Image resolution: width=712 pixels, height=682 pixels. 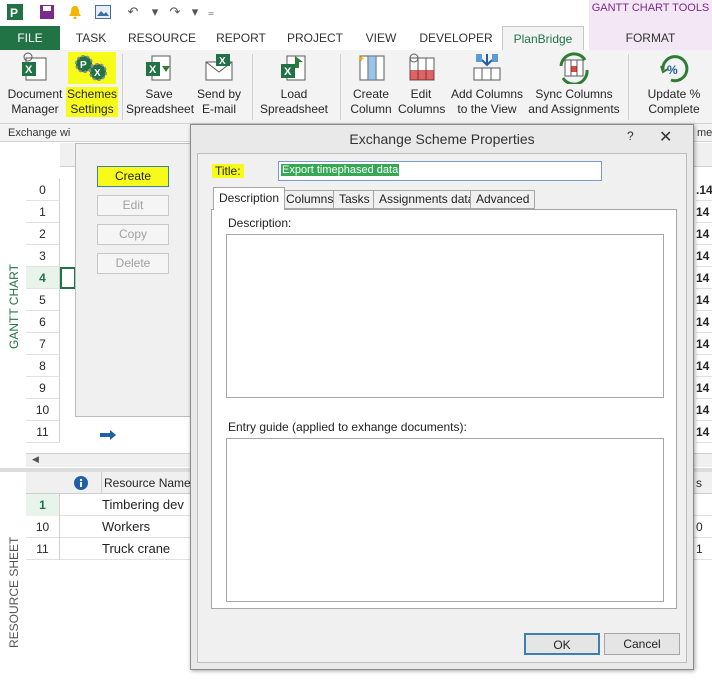 I want to click on gantt-row-number: 2, so click(x=43, y=234).